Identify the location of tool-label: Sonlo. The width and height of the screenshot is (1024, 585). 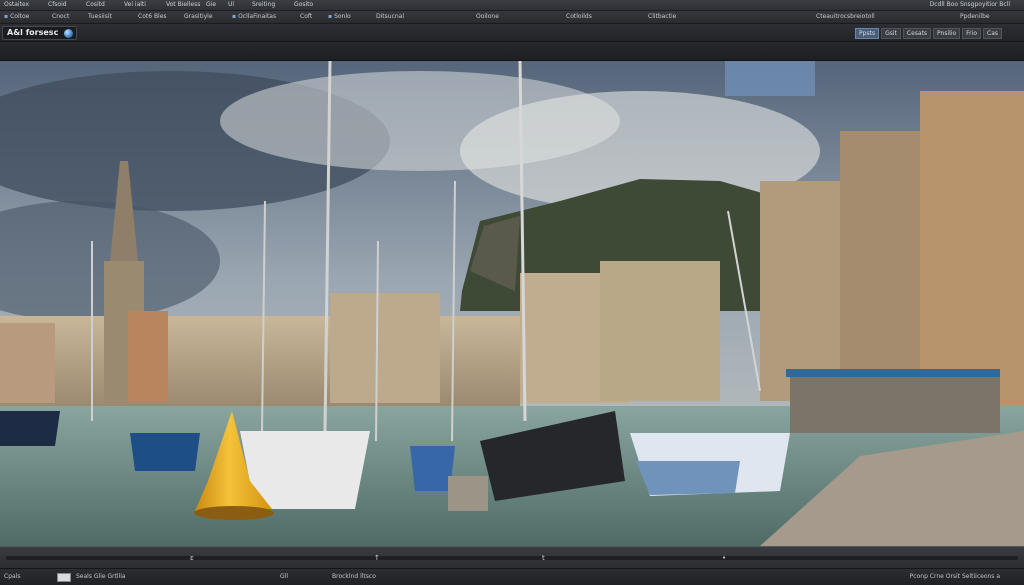
(342, 16).